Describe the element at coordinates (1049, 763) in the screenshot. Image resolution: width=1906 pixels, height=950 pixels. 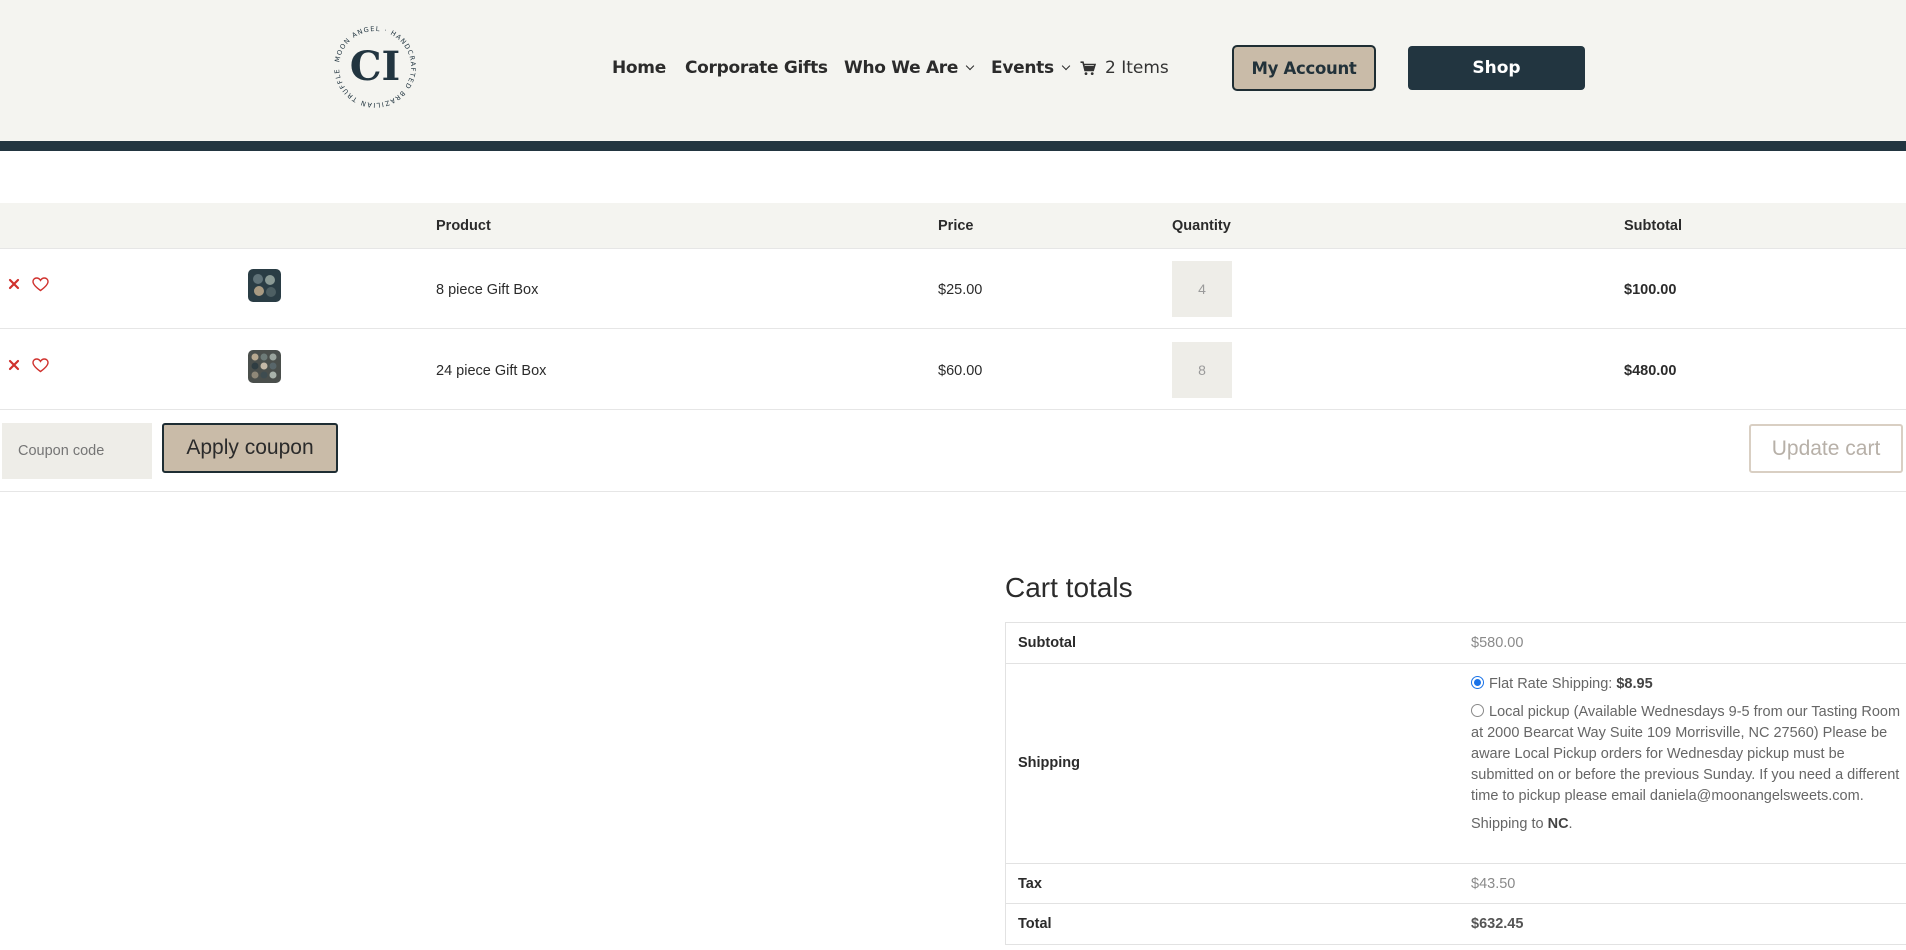
I see `shipping-label: Shipping` at that location.